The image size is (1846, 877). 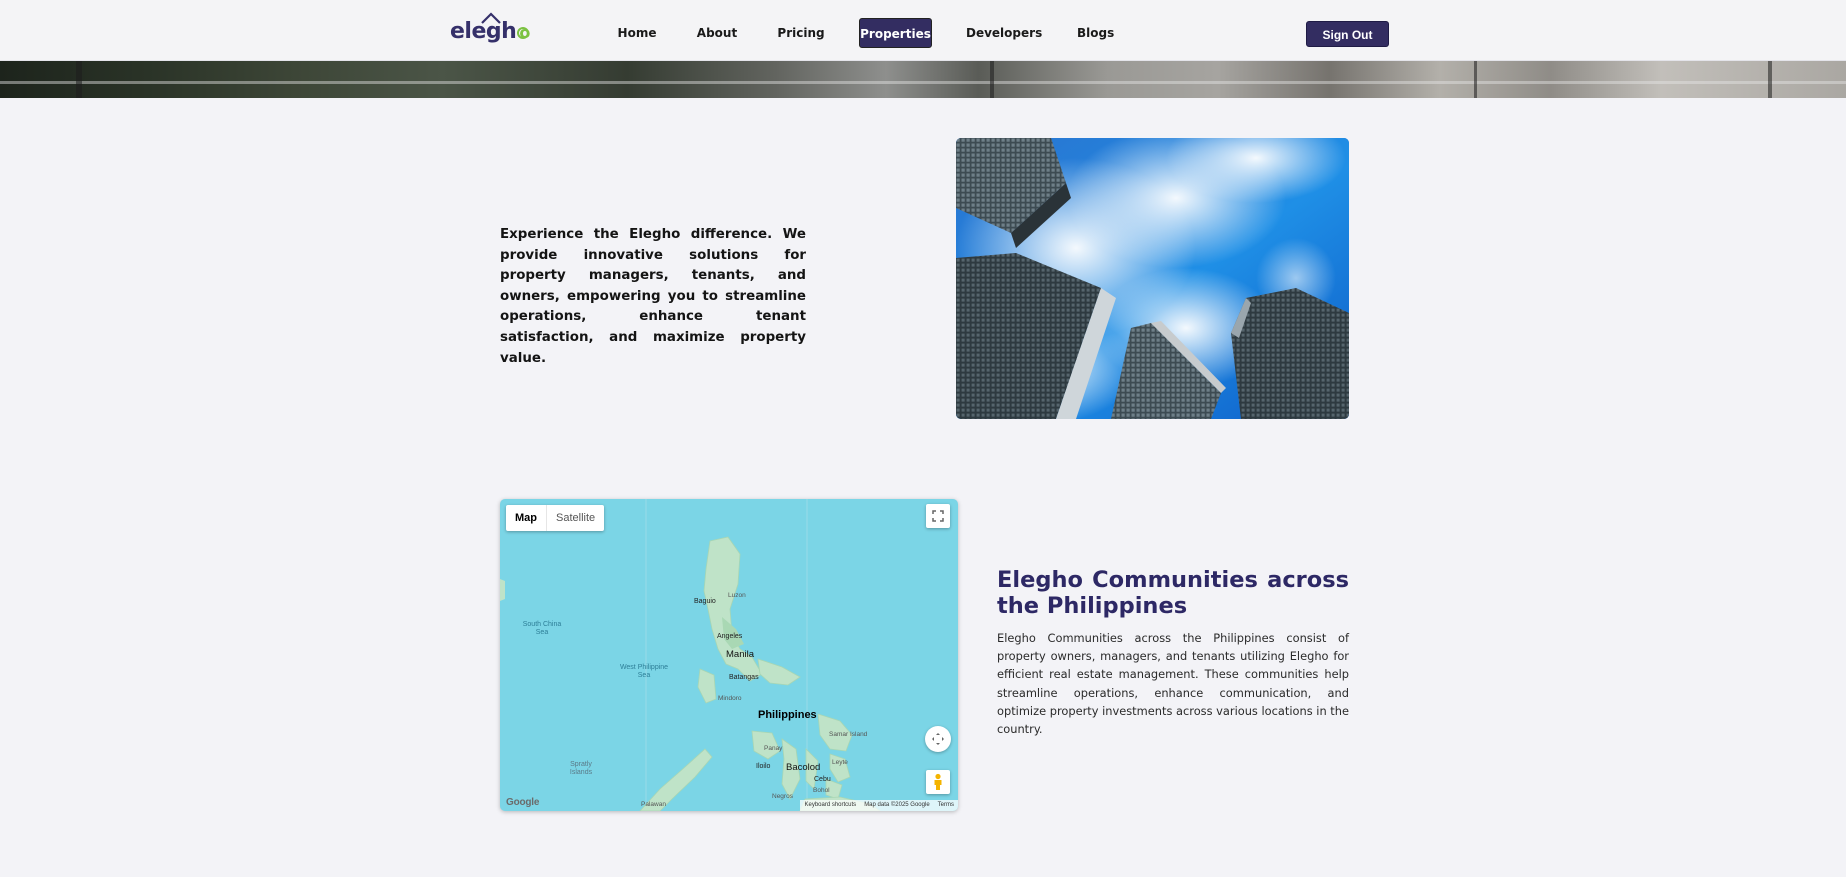 What do you see at coordinates (491, 18) in the screenshot?
I see `house-roof-icon` at bounding box center [491, 18].